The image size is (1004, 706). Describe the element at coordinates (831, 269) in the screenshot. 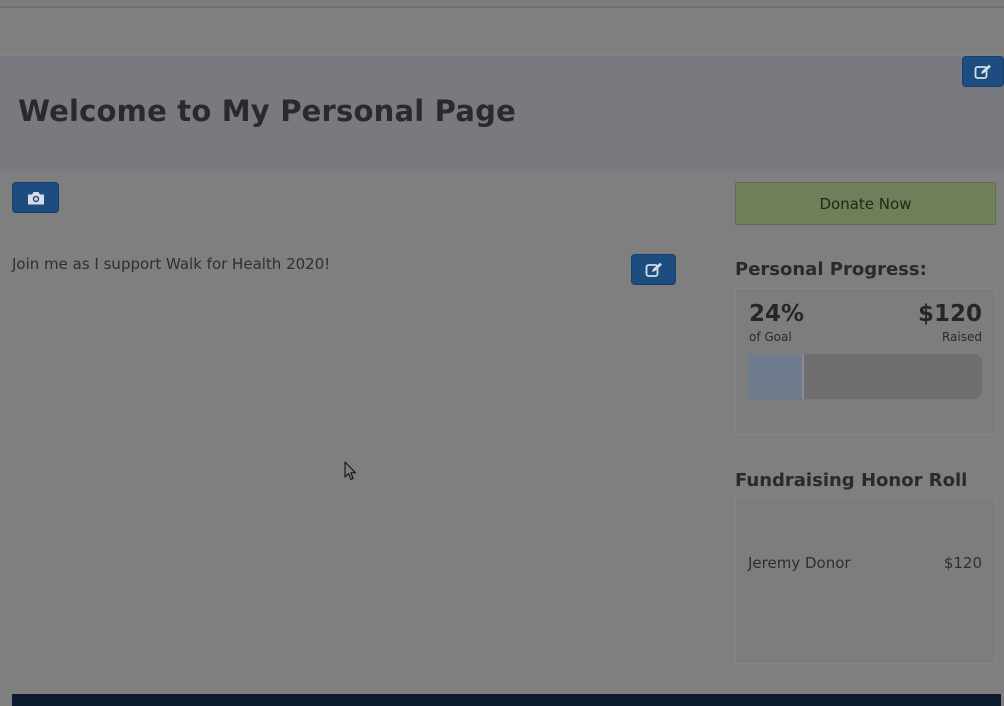

I see `personal-progress-heading: Personal Progress:` at that location.